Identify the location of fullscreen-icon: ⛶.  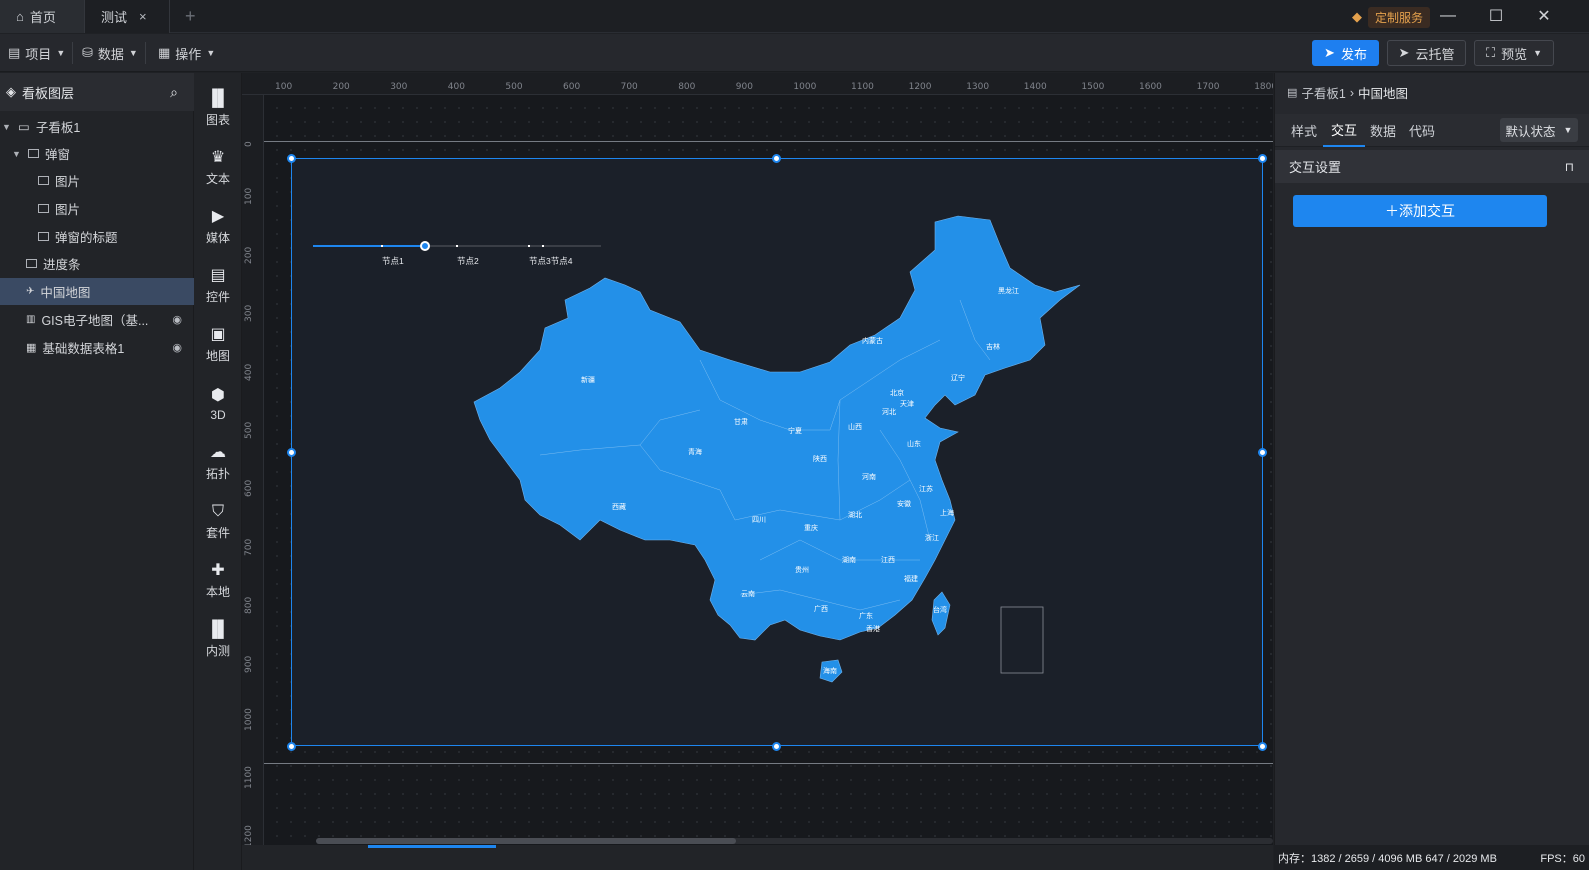
(1490, 52).